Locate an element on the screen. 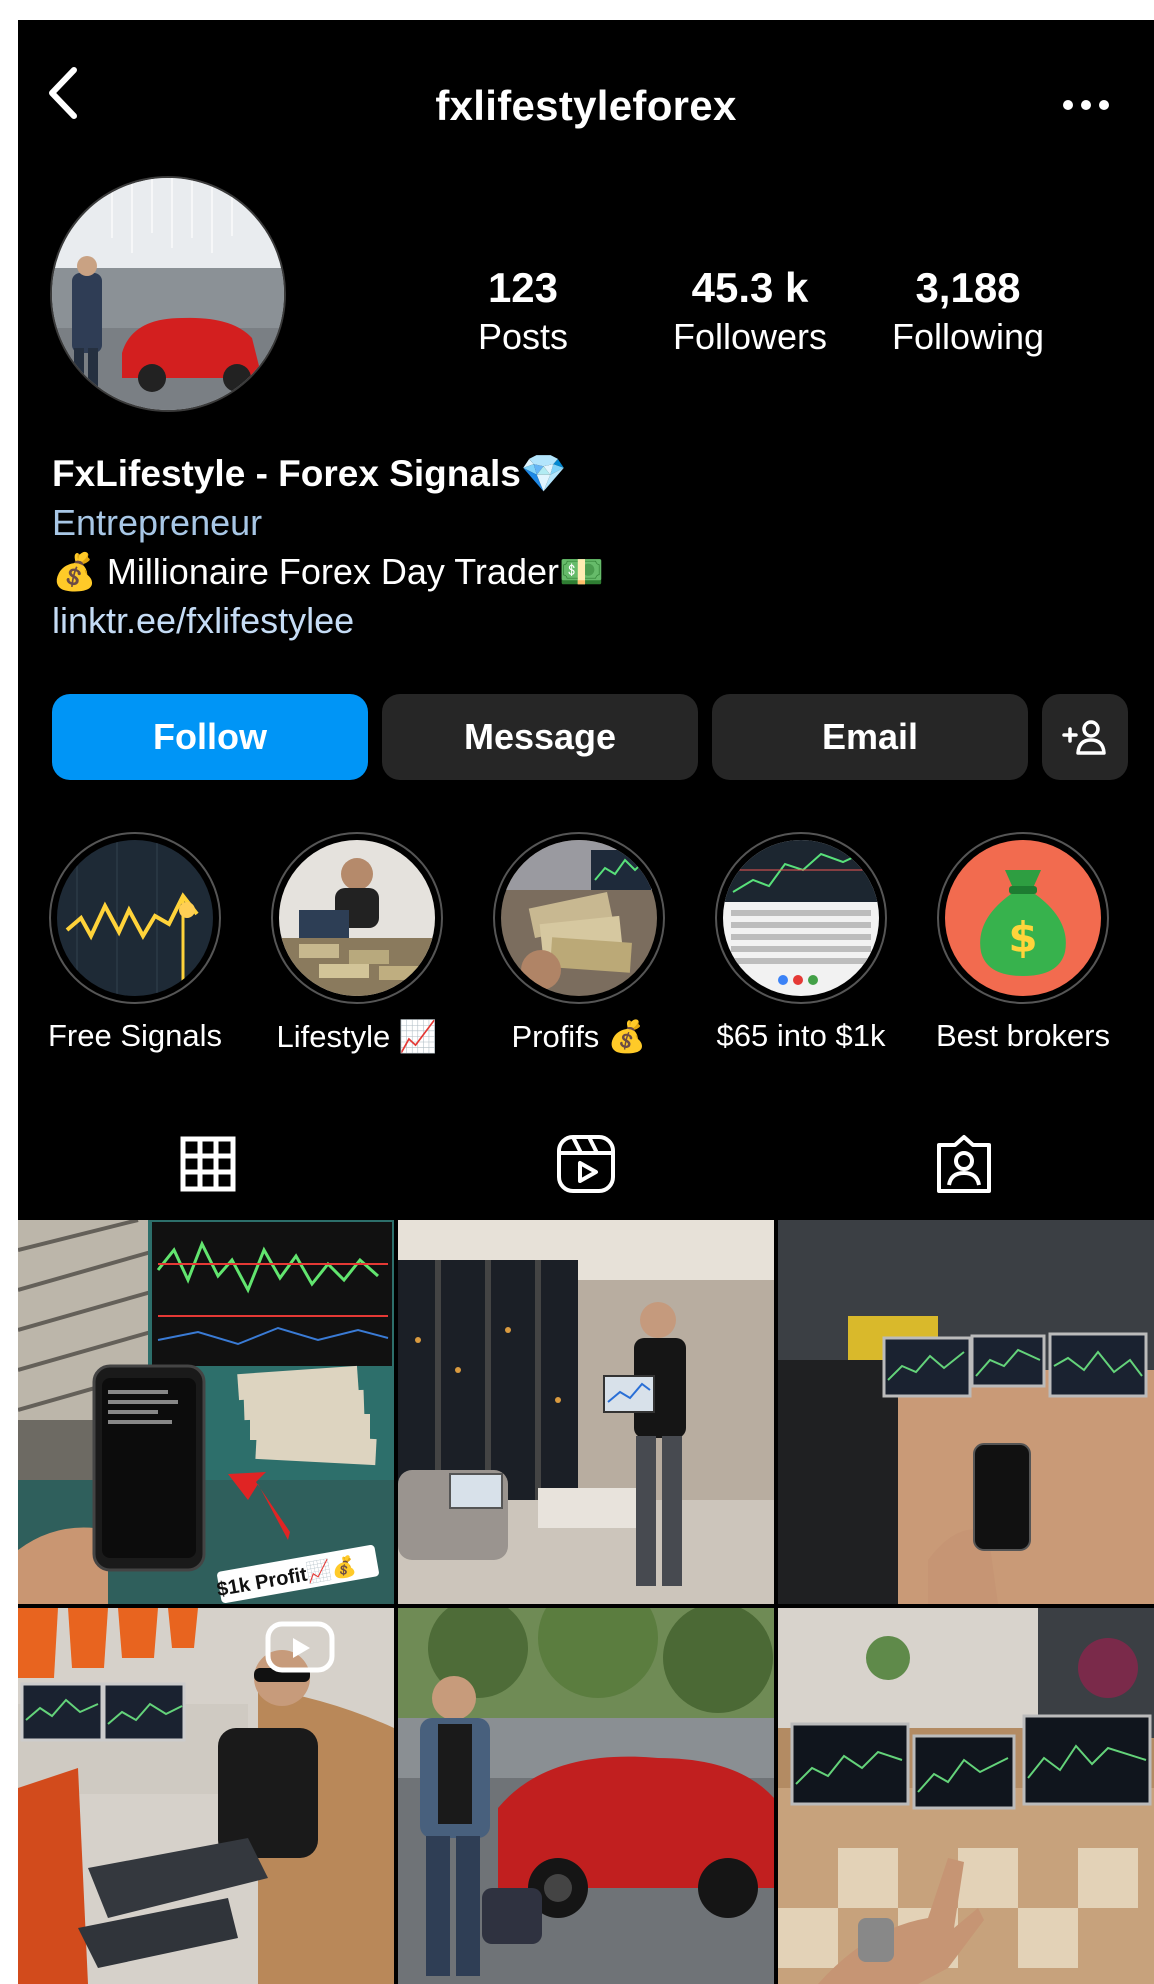  highlight-best-brokers: $ Best brokers is located at coordinates (1023, 943).